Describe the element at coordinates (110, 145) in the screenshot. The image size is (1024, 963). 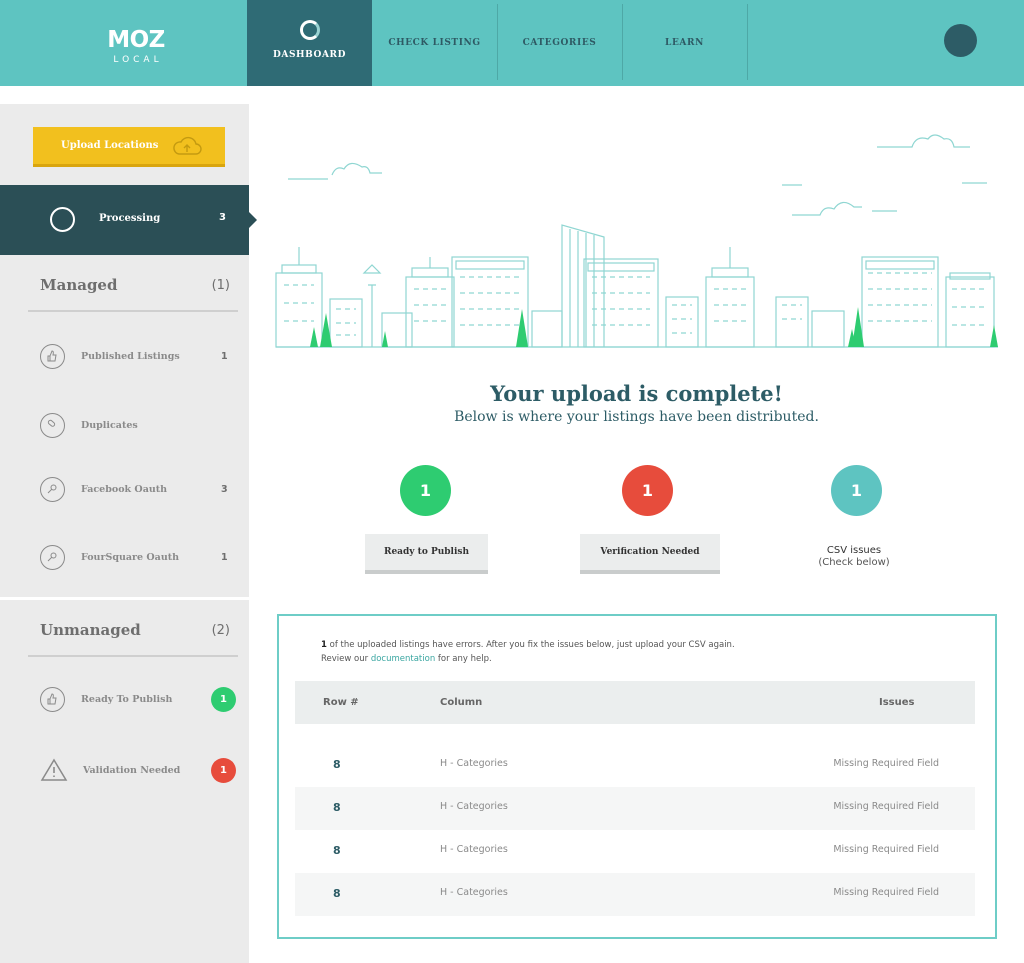
I see `upload-locations-label: Upload Locations` at that location.